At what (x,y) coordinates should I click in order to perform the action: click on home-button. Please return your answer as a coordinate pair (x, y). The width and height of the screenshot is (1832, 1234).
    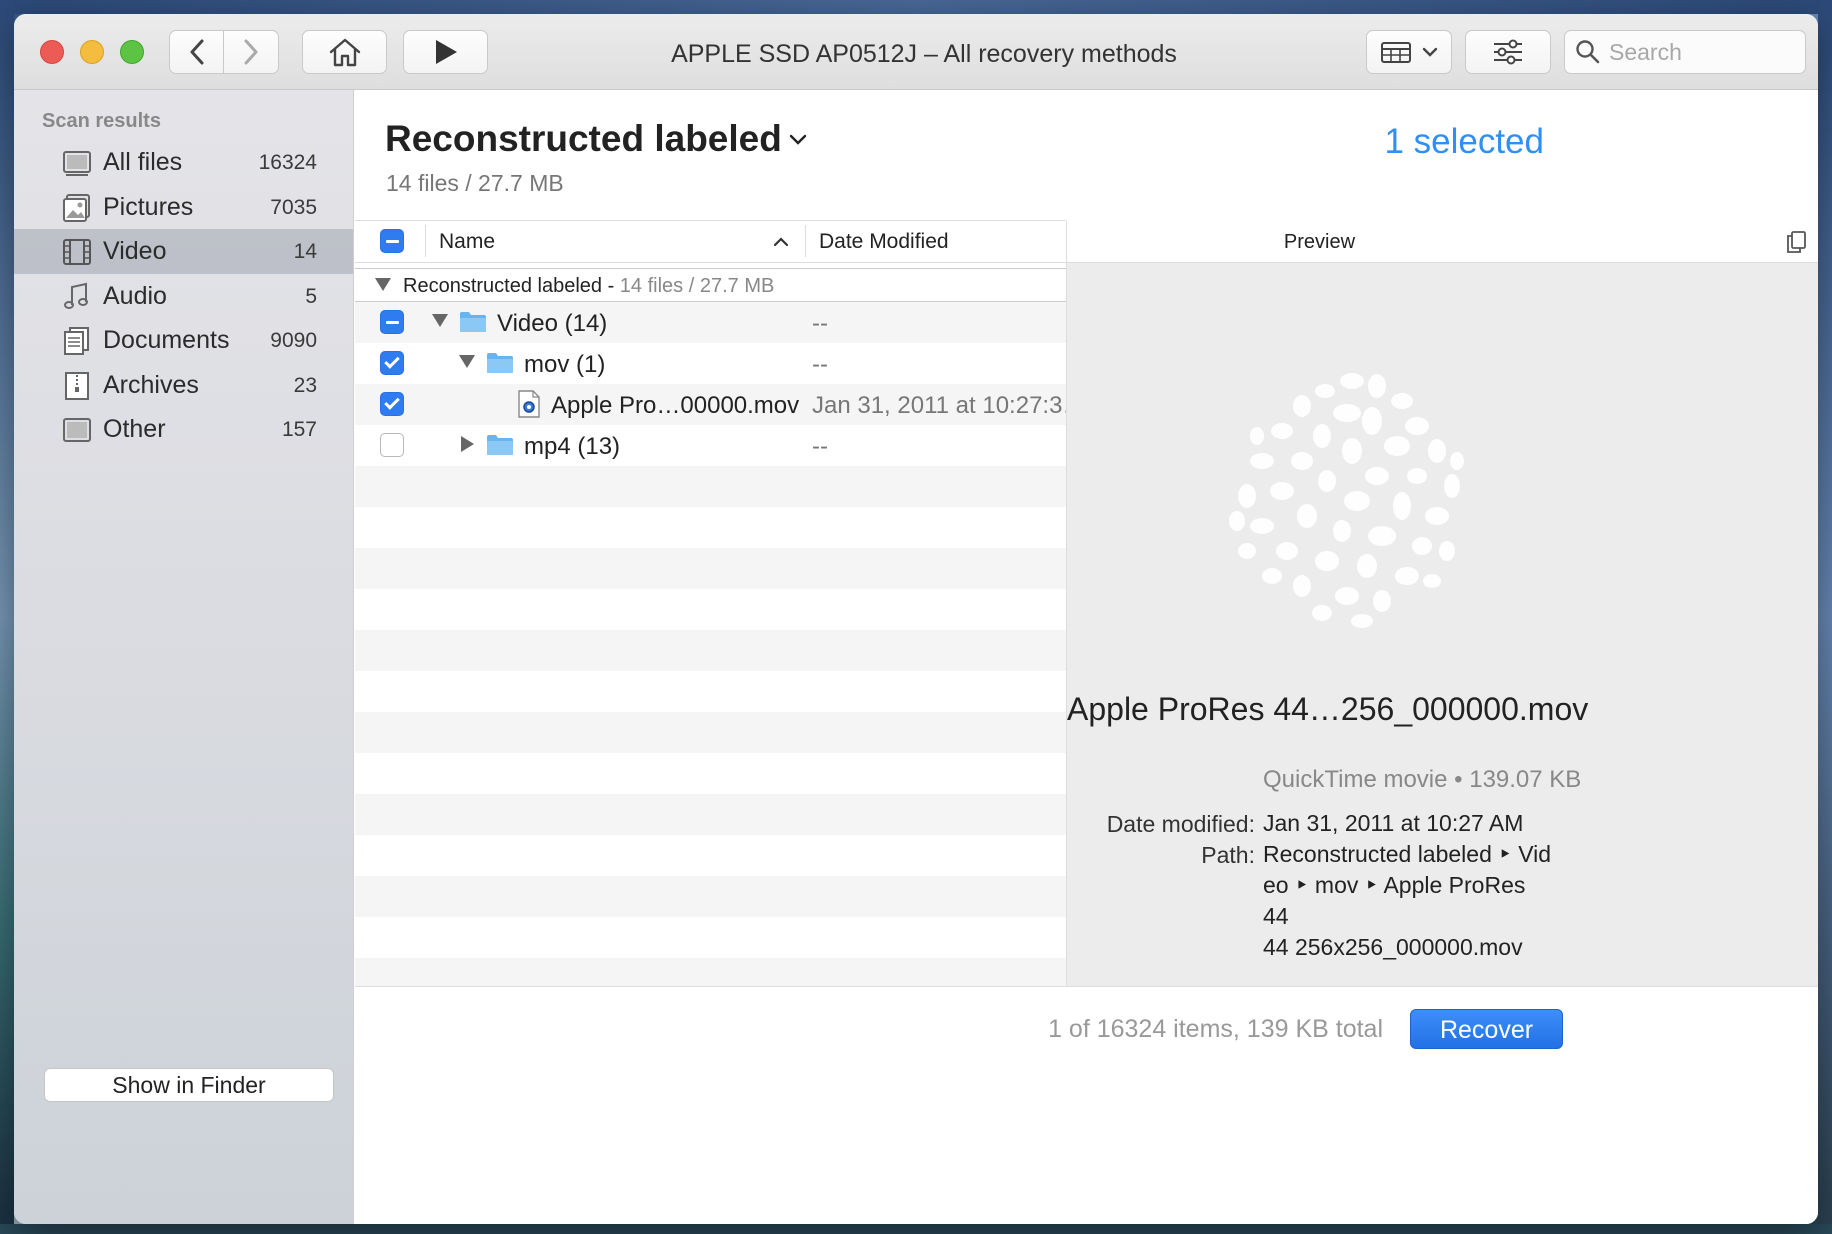
    Looking at the image, I should click on (344, 52).